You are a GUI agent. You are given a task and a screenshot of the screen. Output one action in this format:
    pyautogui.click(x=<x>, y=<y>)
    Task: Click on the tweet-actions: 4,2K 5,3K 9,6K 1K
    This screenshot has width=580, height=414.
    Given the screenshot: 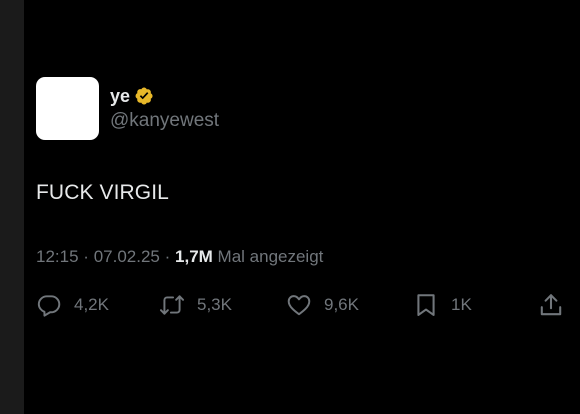 What is the action you would take?
    pyautogui.click(x=302, y=305)
    